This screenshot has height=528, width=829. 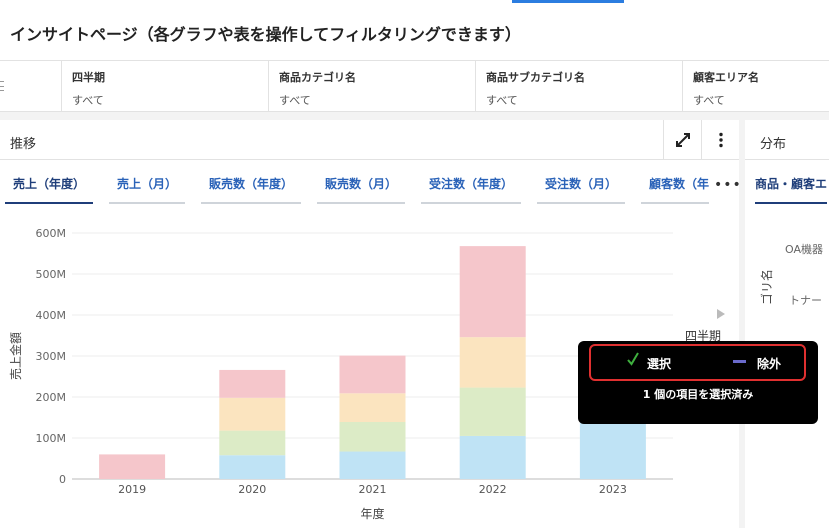 I want to click on legend-scroll-arrow-icon, so click(x=721, y=314).